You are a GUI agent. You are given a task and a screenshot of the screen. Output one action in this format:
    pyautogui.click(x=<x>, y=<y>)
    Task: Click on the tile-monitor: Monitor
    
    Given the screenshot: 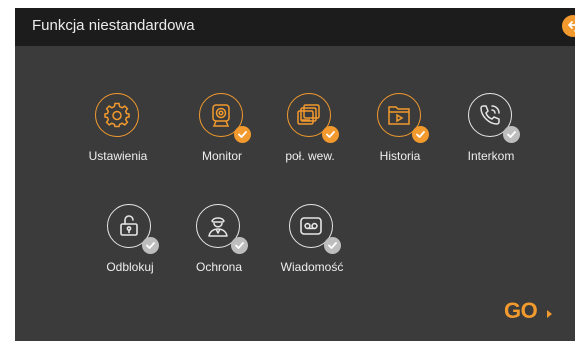 What is the action you would take?
    pyautogui.click(x=222, y=138)
    